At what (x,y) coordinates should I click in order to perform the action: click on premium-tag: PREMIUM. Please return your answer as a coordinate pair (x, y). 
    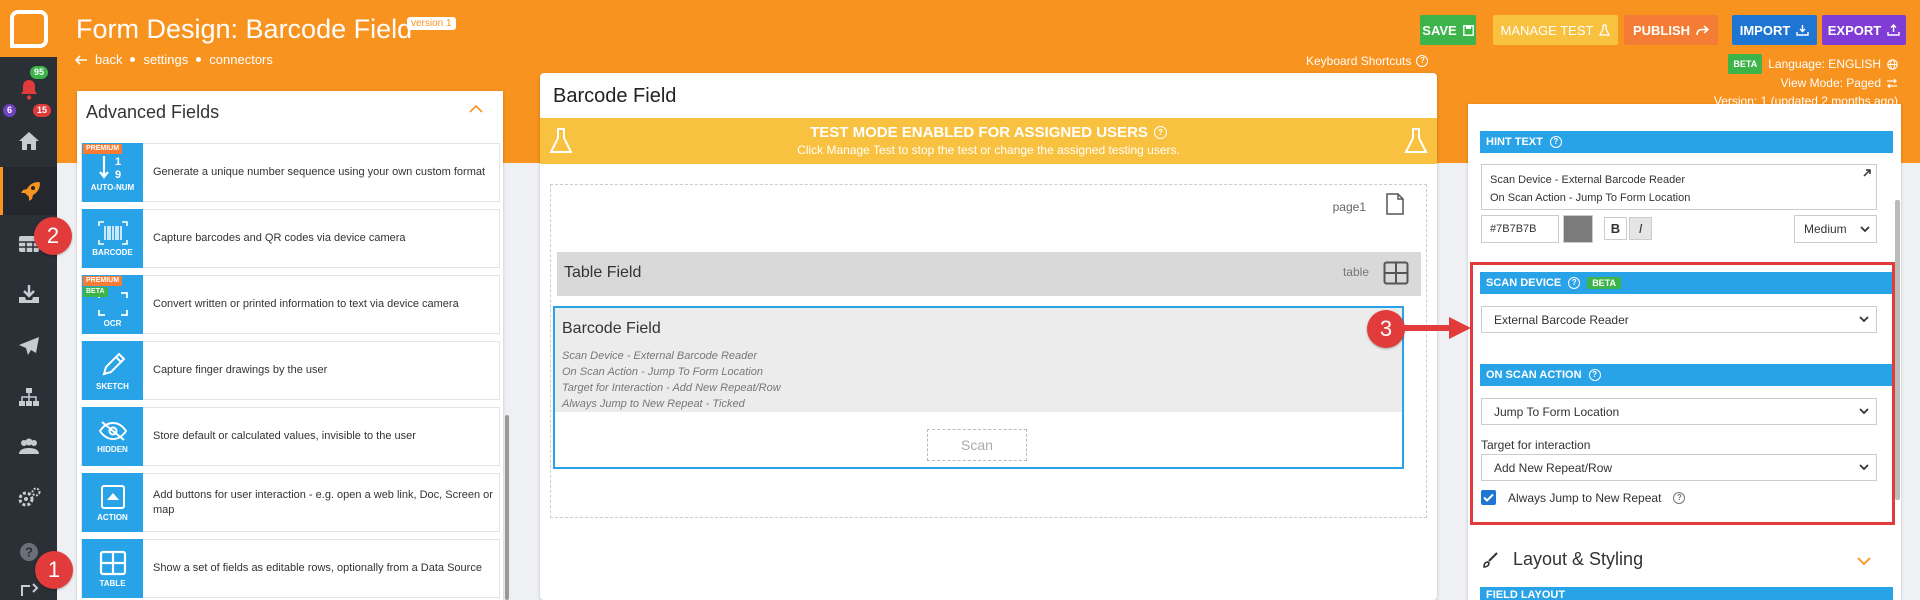
    Looking at the image, I should click on (103, 281).